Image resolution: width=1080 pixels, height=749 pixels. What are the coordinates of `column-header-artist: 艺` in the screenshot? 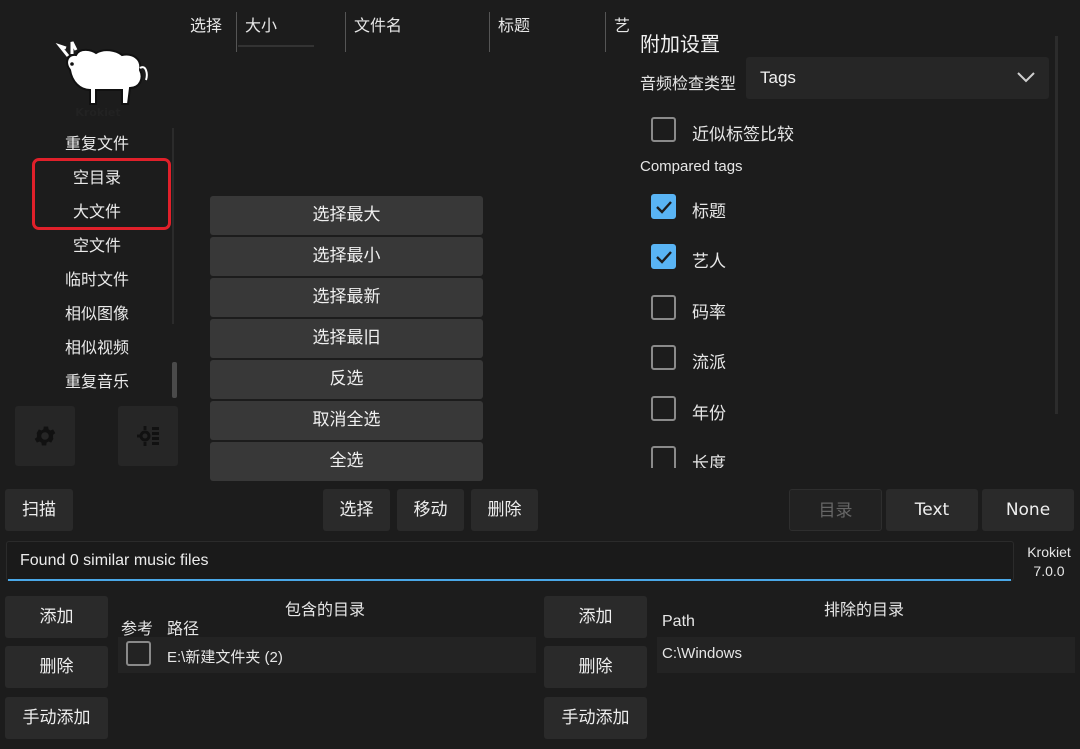 It's located at (622, 24).